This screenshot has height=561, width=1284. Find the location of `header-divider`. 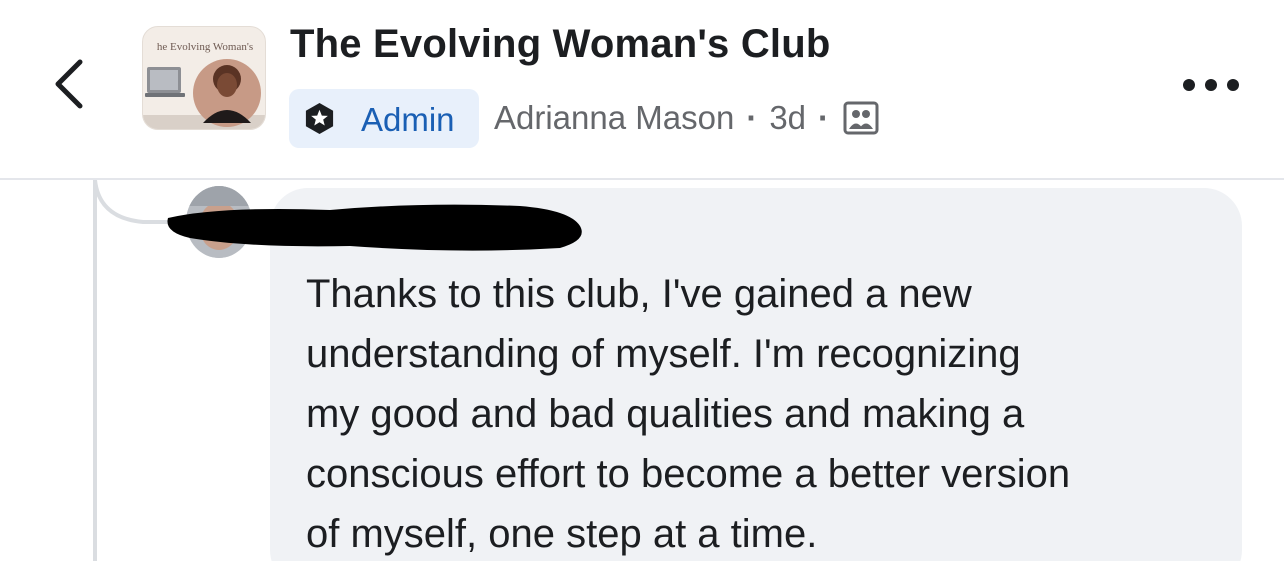

header-divider is located at coordinates (642, 179).